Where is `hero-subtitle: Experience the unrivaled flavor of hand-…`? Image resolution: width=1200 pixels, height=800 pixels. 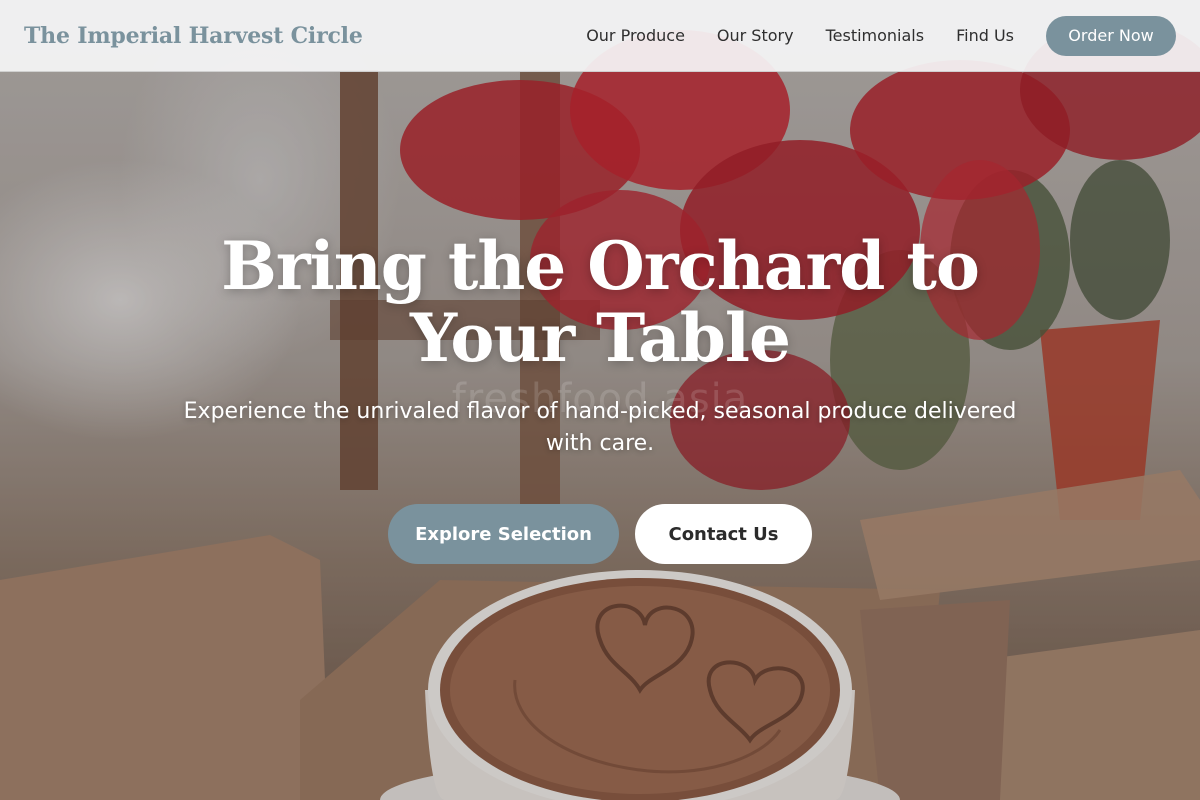 hero-subtitle: Experience the unrivaled flavor of hand-… is located at coordinates (600, 427).